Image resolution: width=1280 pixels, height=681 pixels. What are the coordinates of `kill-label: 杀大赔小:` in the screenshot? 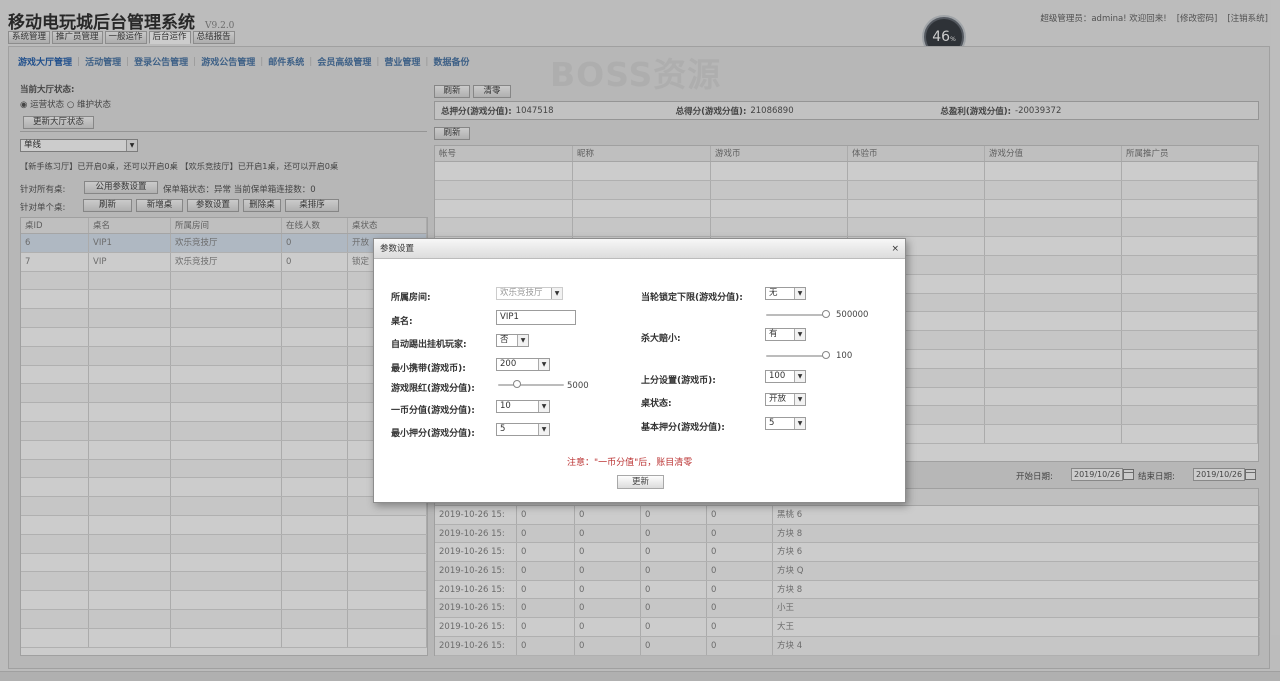 It's located at (661, 339).